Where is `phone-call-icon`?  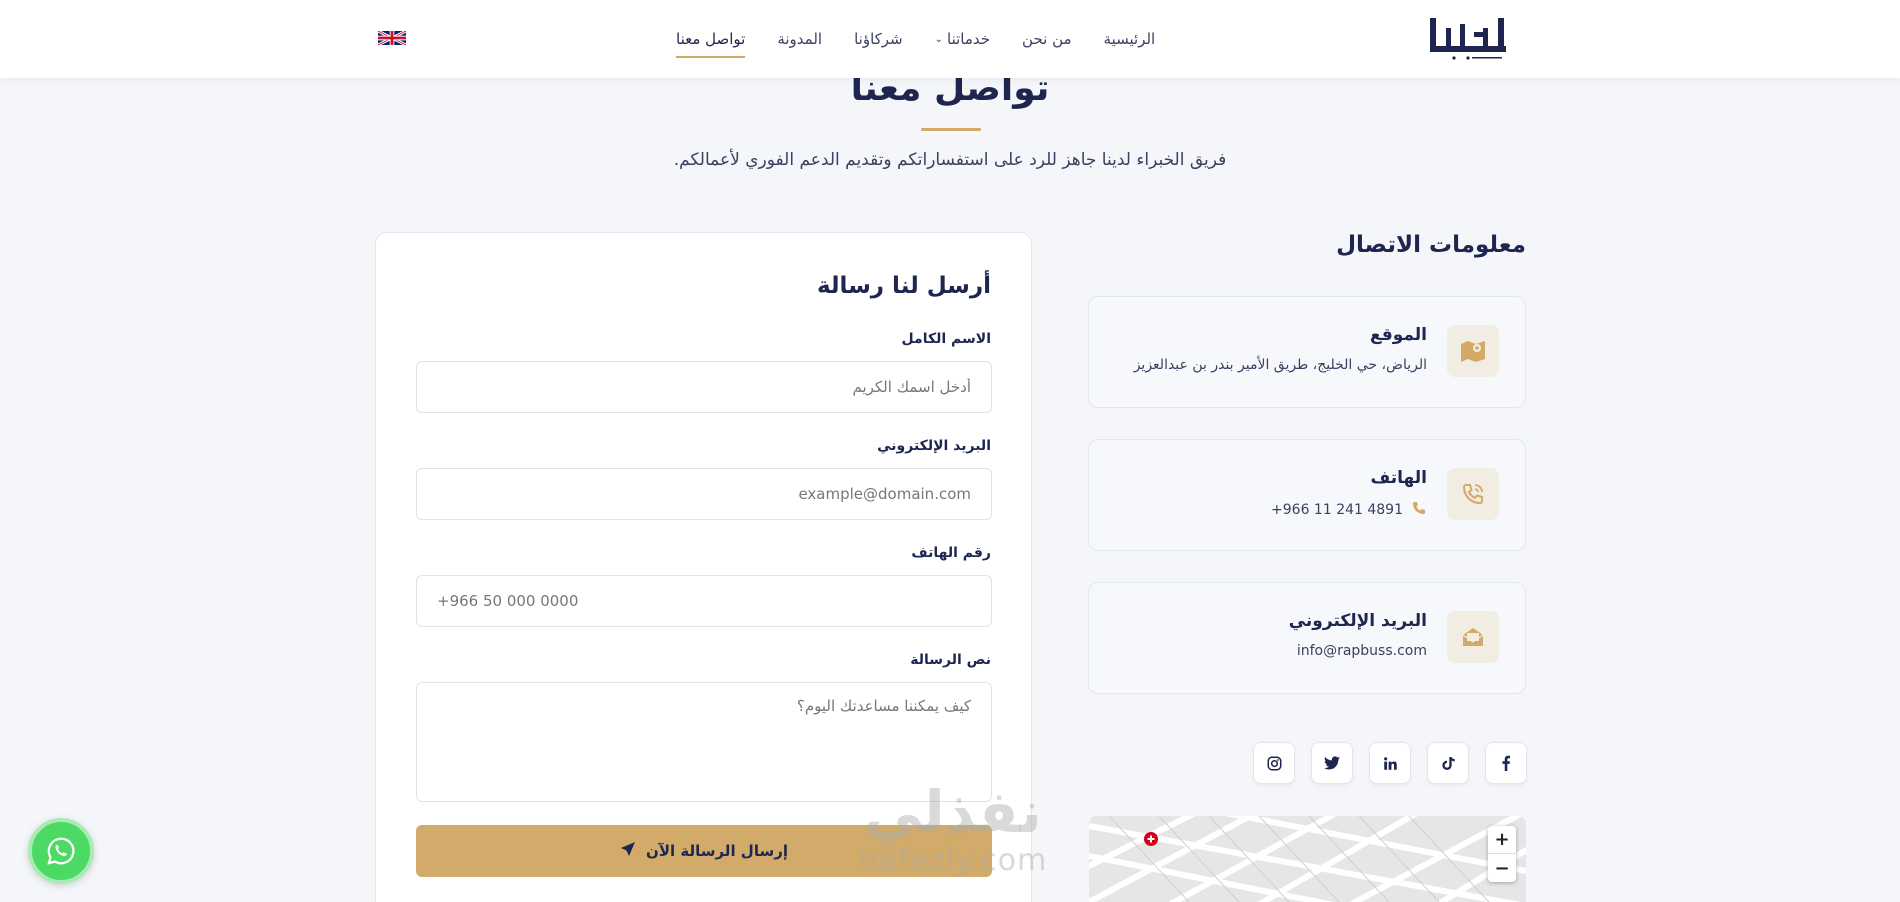 phone-call-icon is located at coordinates (1473, 494).